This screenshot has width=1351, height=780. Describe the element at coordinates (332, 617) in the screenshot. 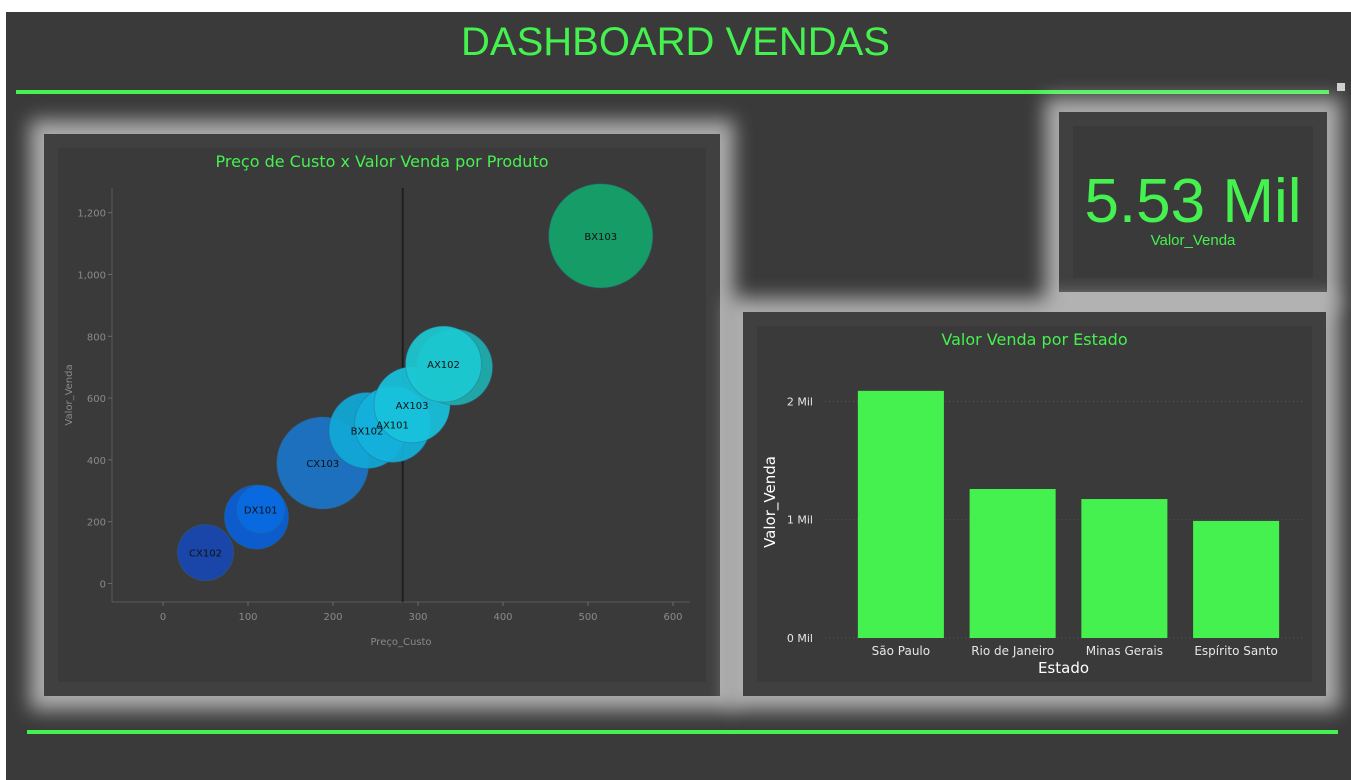

I see `x-tick-label: 200` at that location.